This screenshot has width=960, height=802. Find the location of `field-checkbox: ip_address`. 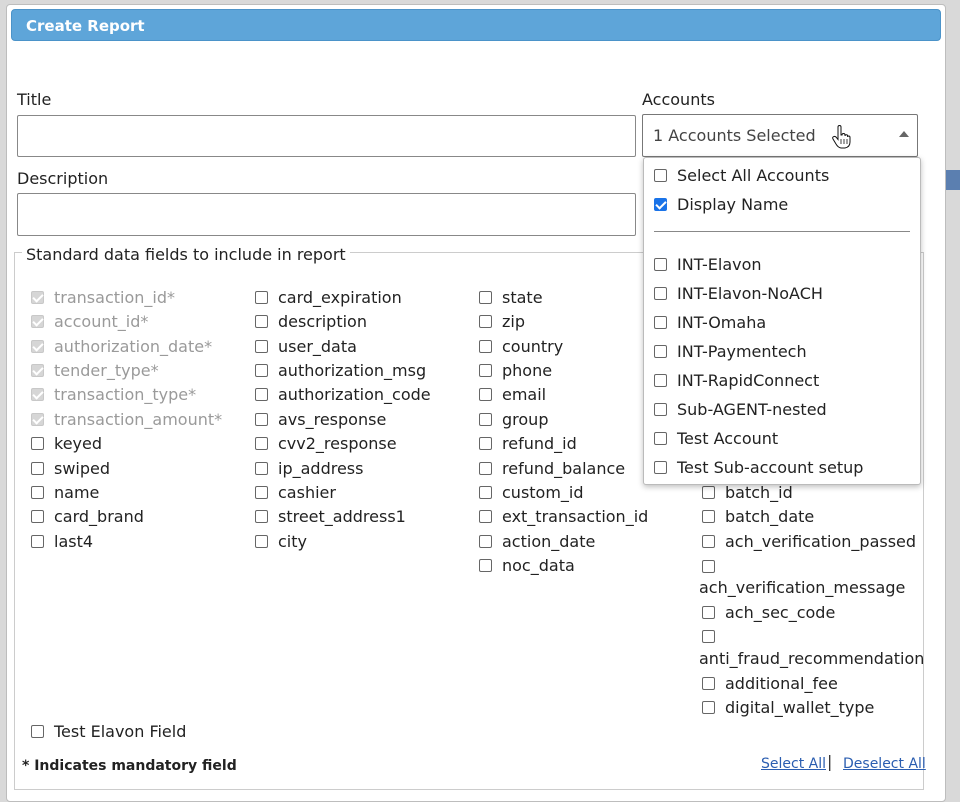

field-checkbox: ip_address is located at coordinates (309, 468).